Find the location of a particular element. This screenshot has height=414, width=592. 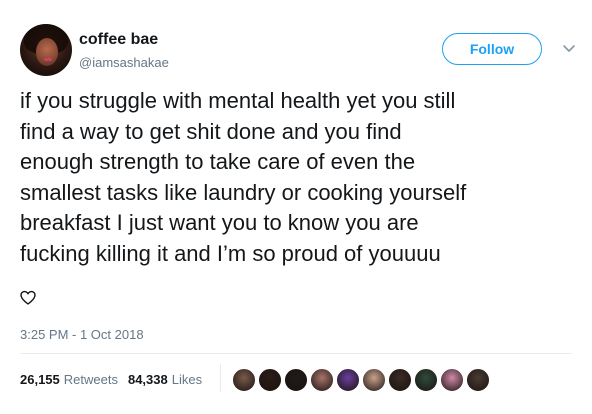

avatar is located at coordinates (46, 50).